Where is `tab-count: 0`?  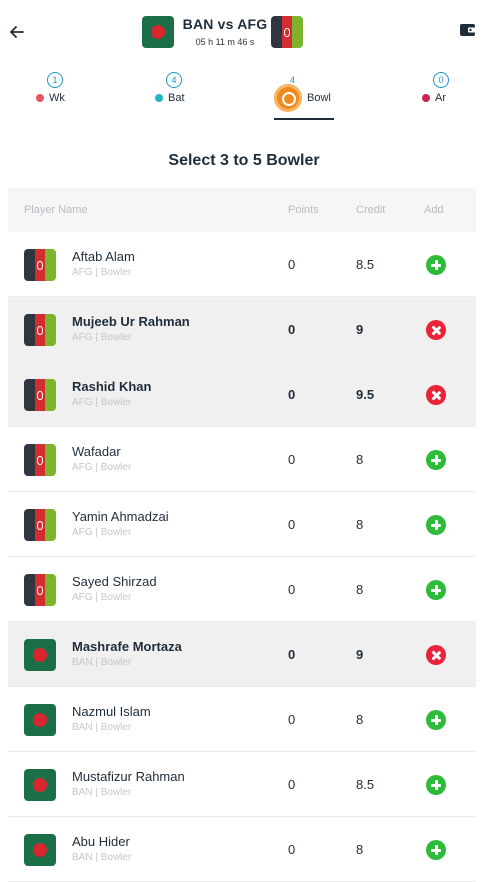
tab-count: 0 is located at coordinates (441, 80).